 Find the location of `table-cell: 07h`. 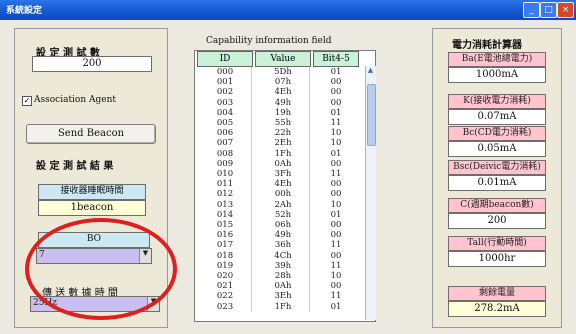

table-cell: 07h is located at coordinates (283, 82).